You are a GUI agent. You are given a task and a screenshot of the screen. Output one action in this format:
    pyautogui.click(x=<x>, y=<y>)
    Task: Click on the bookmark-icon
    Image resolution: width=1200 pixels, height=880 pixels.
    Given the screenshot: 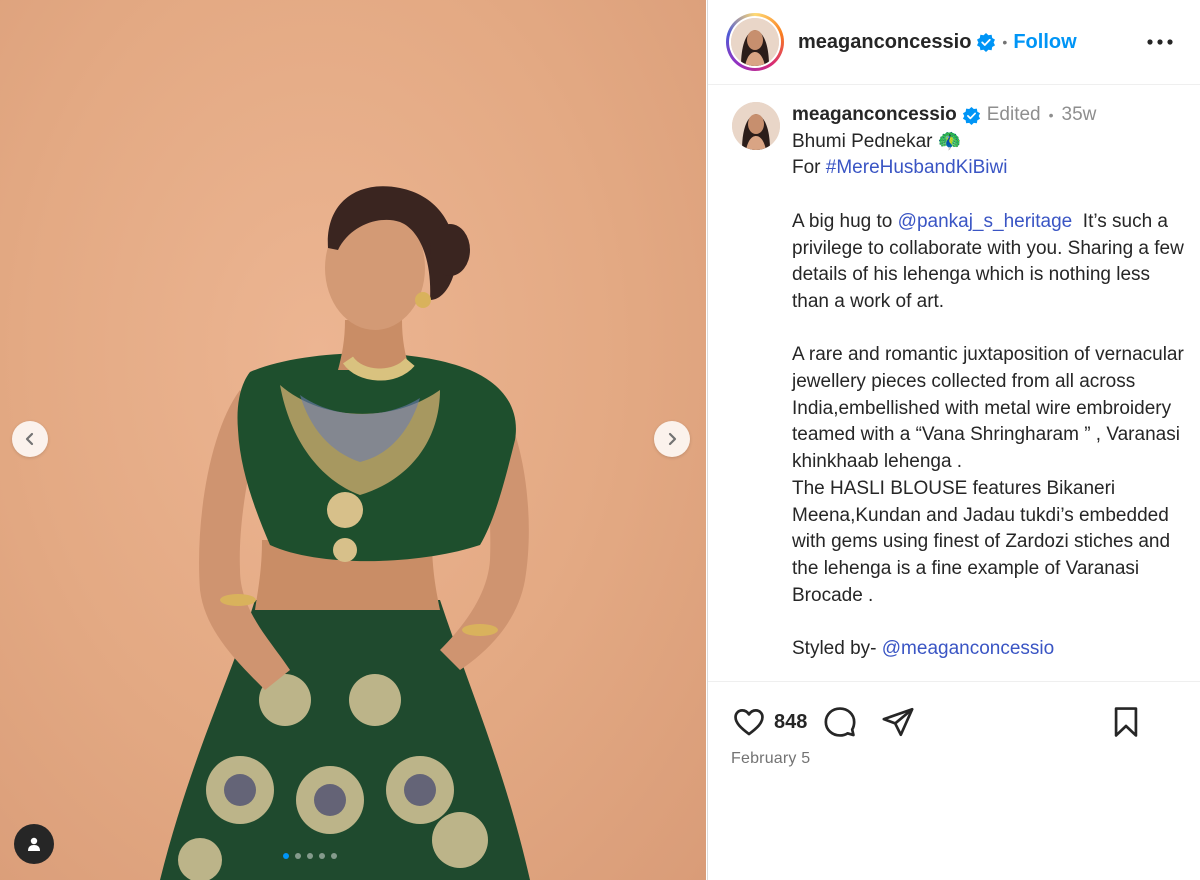 What is the action you would take?
    pyautogui.click(x=1126, y=722)
    